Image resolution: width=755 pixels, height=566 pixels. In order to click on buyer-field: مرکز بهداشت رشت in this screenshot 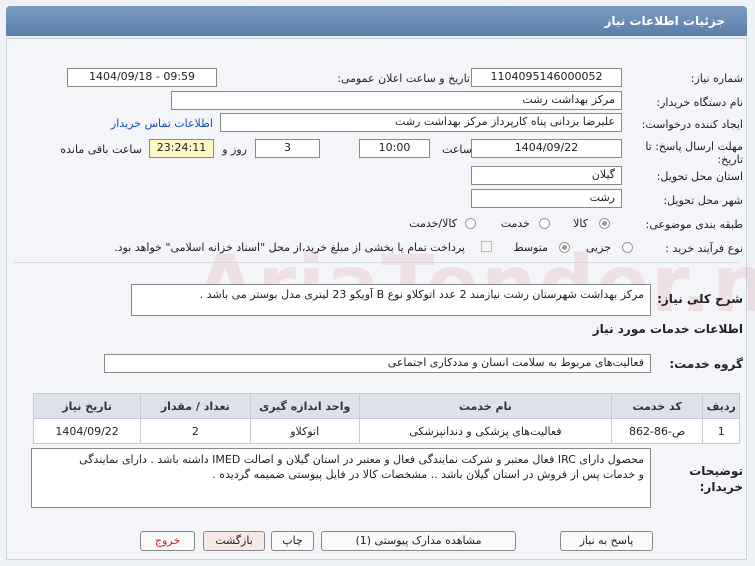, I will do `click(396, 100)`.